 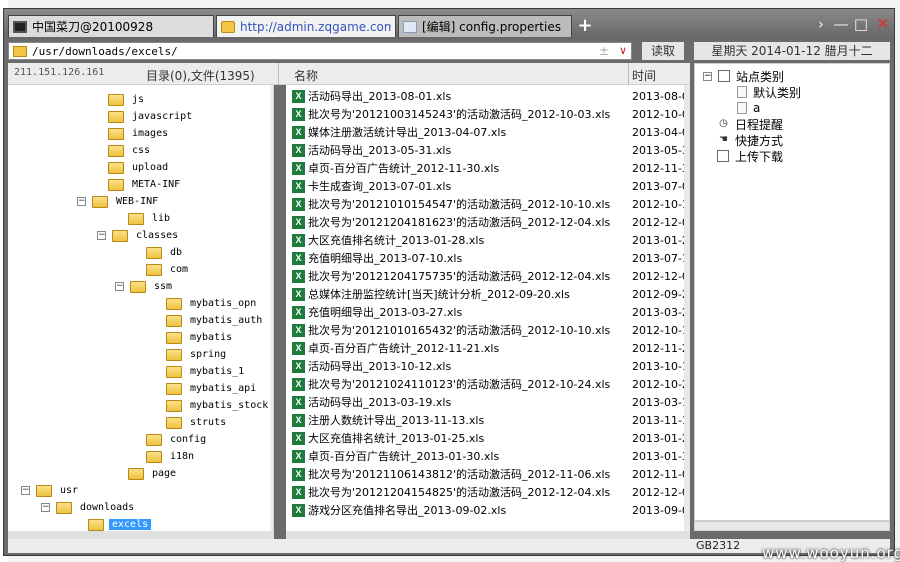 What do you see at coordinates (485, 168) in the screenshot?
I see `file-row: X 卓页-百分百广告统计_2012-11-30.xls 2012-11-3` at bounding box center [485, 168].